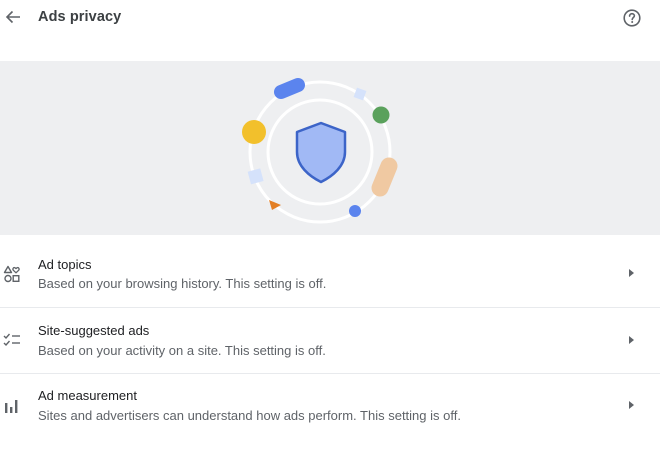  I want to click on site-suggested-ads-title: Site-suggested ads, so click(94, 330).